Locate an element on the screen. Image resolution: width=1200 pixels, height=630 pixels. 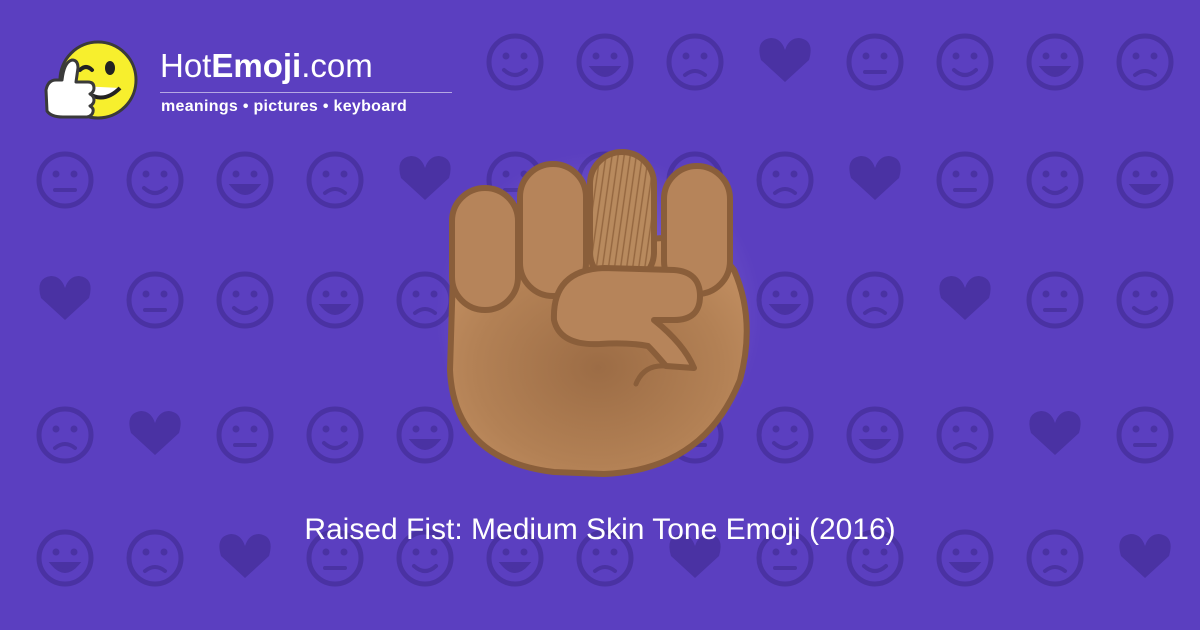
logo-divider is located at coordinates (306, 92).